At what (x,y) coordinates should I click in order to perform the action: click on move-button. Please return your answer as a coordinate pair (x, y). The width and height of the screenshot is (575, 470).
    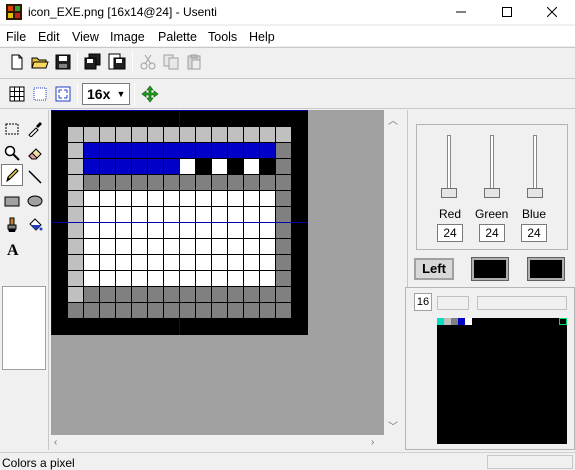
    Looking at the image, I should click on (150, 94).